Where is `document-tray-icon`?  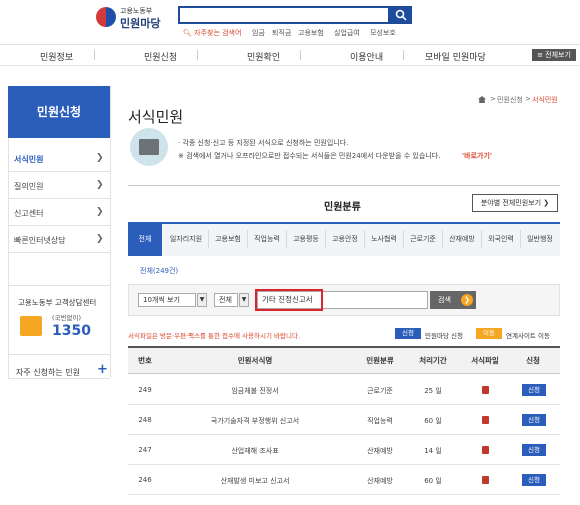 document-tray-icon is located at coordinates (149, 147).